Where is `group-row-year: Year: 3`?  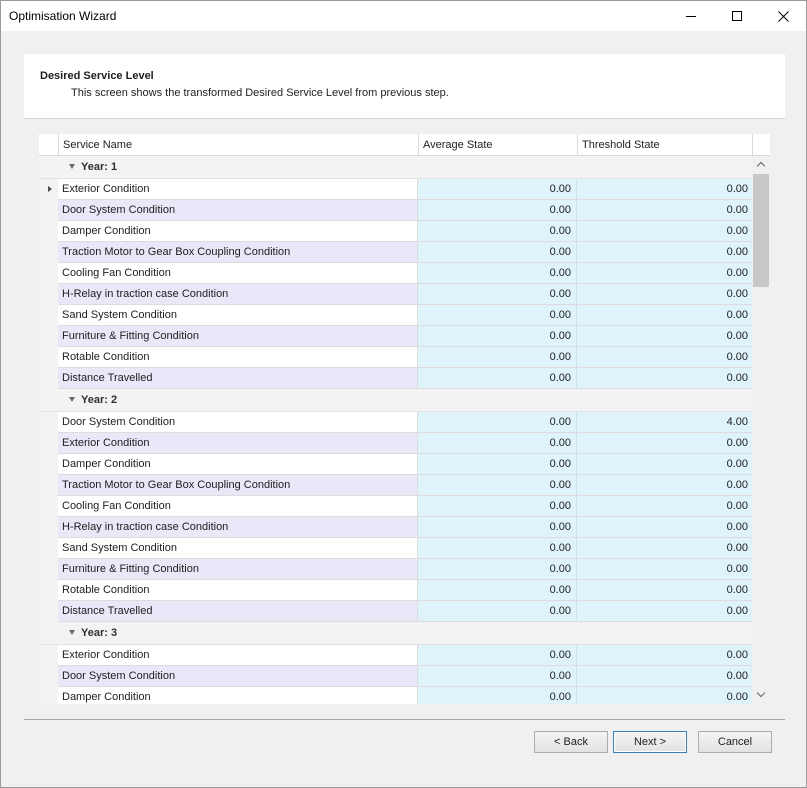
group-row-year: Year: 3 is located at coordinates (395, 633).